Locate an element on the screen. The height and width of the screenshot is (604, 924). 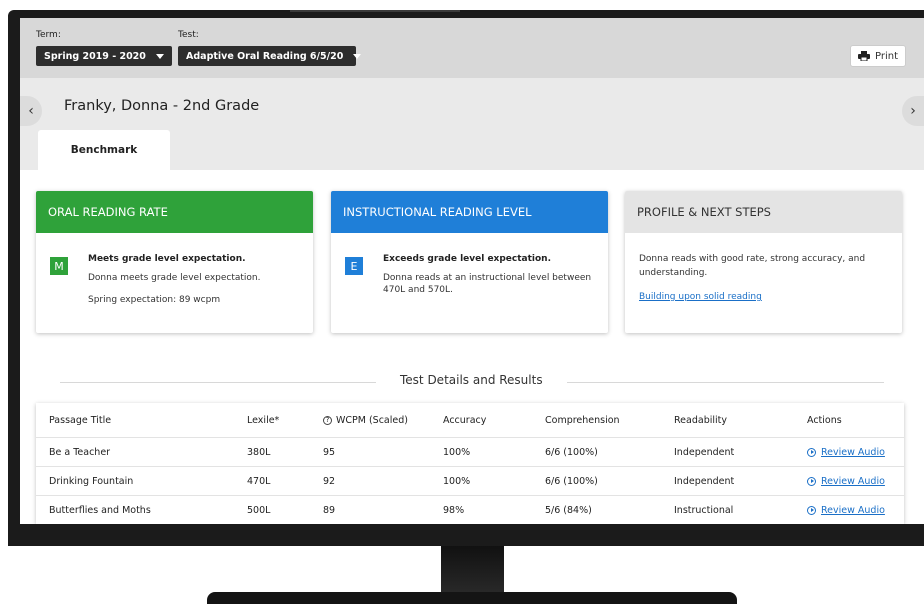
test-label: Test: is located at coordinates (188, 35).